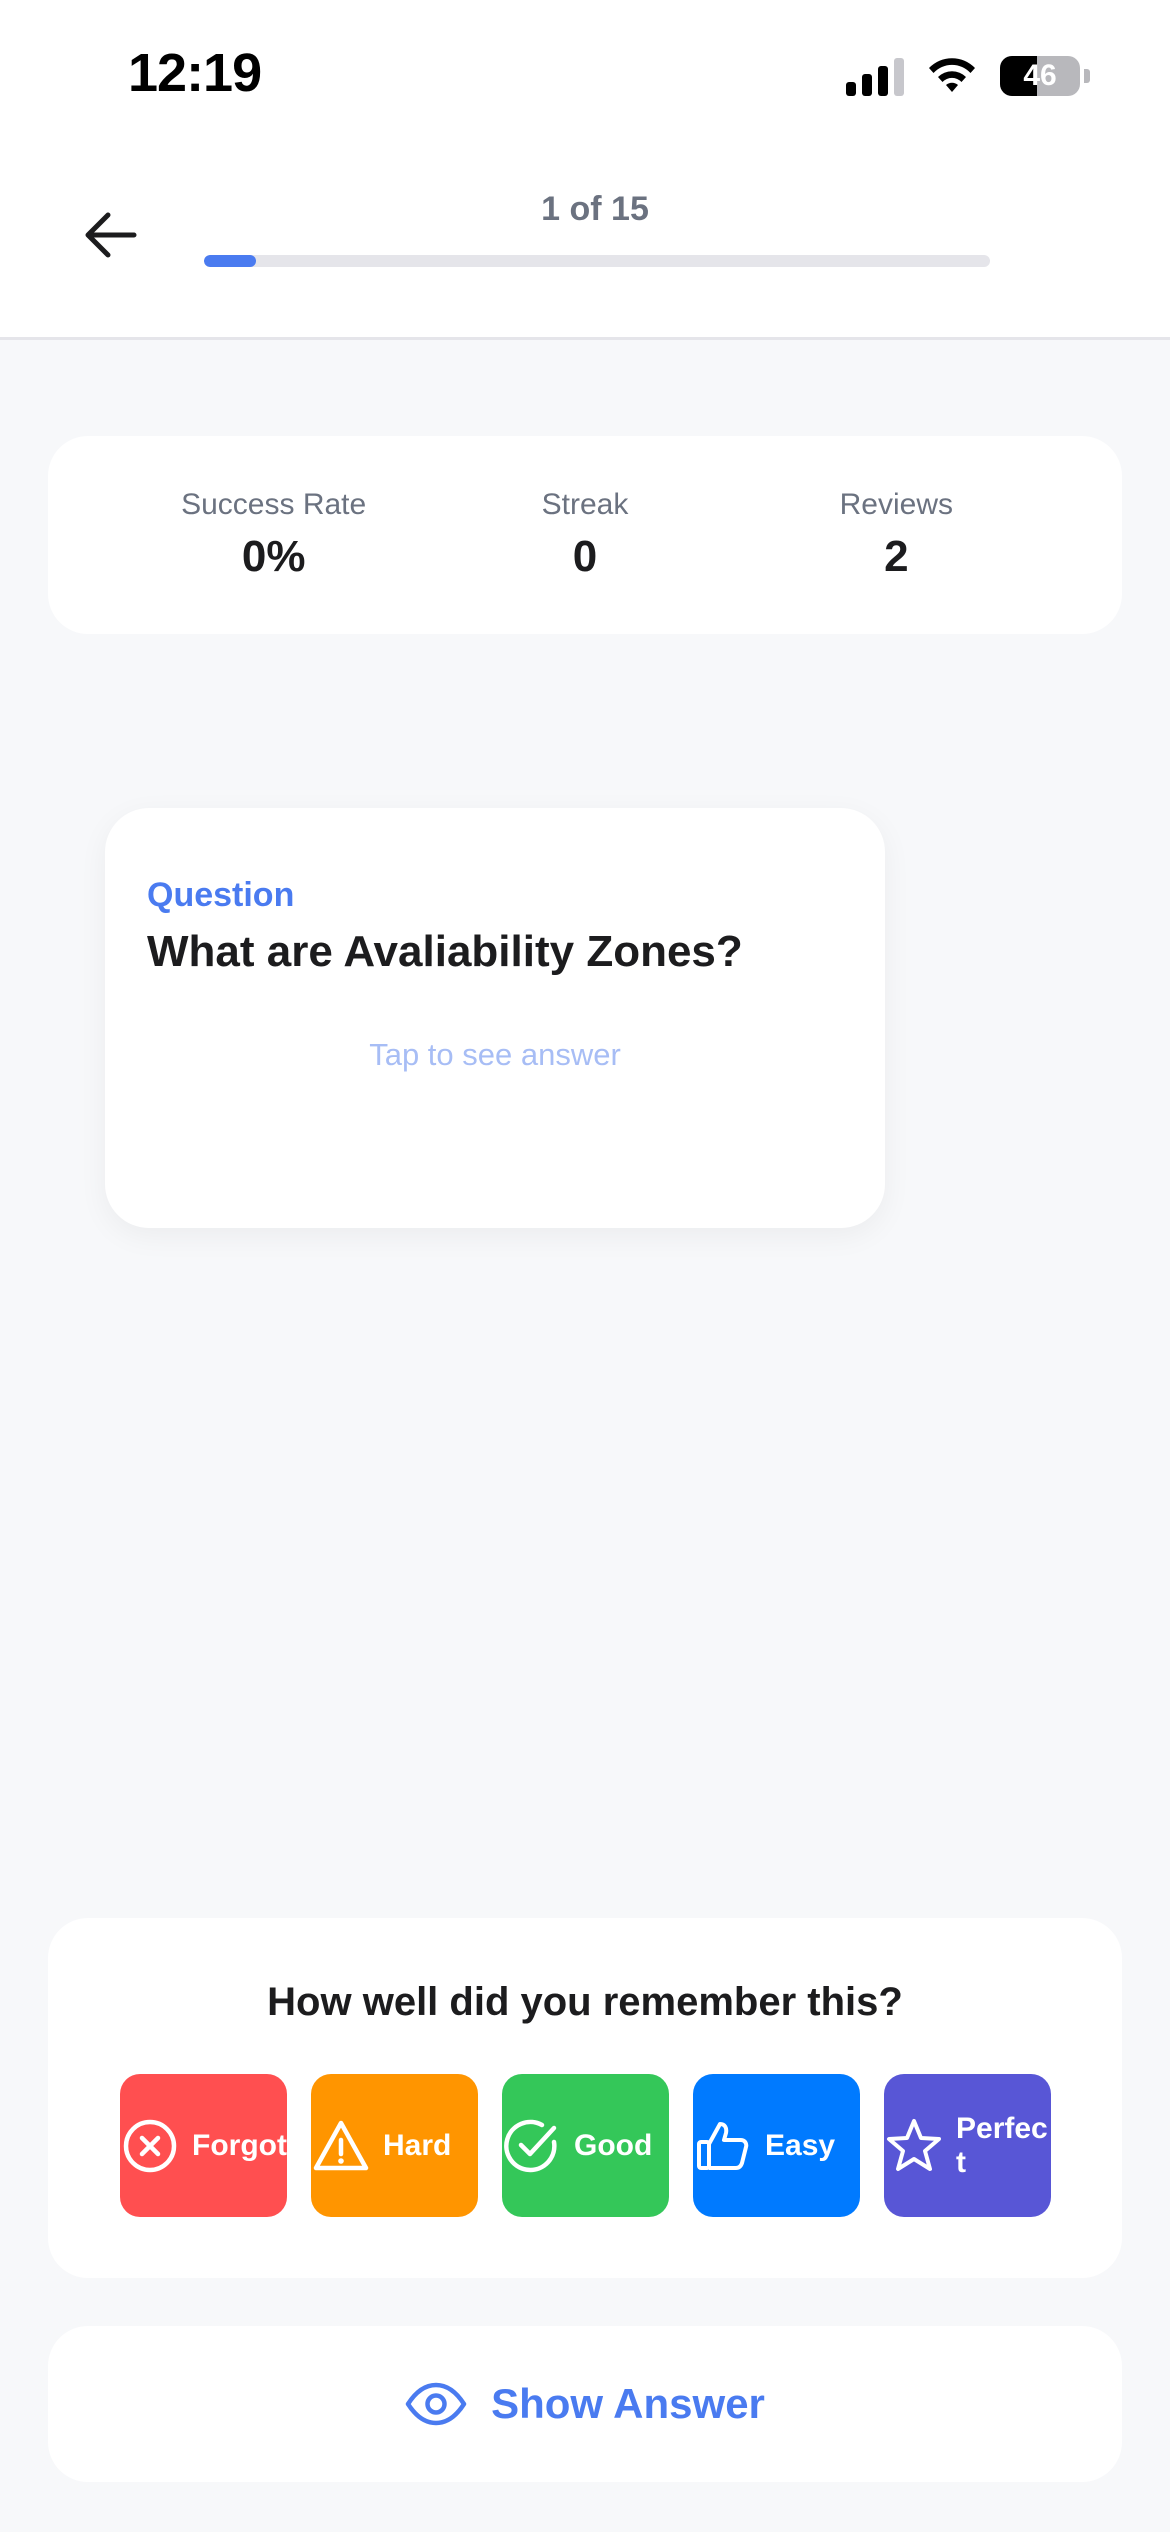  I want to click on forgot-button: Forgot, so click(203, 2145).